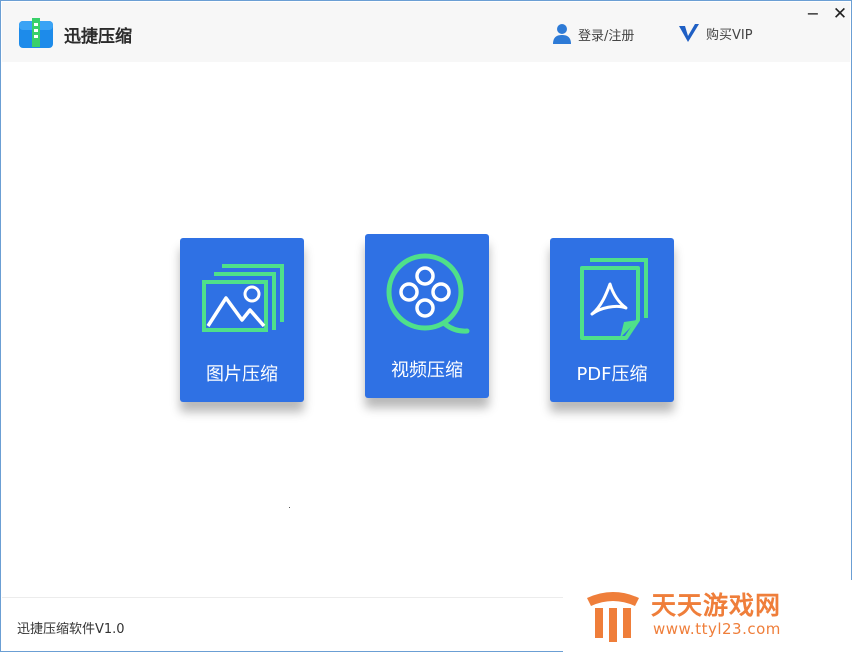 The height and width of the screenshot is (654, 854). I want to click on buy-vip-button: 购买VIP, so click(715, 33).